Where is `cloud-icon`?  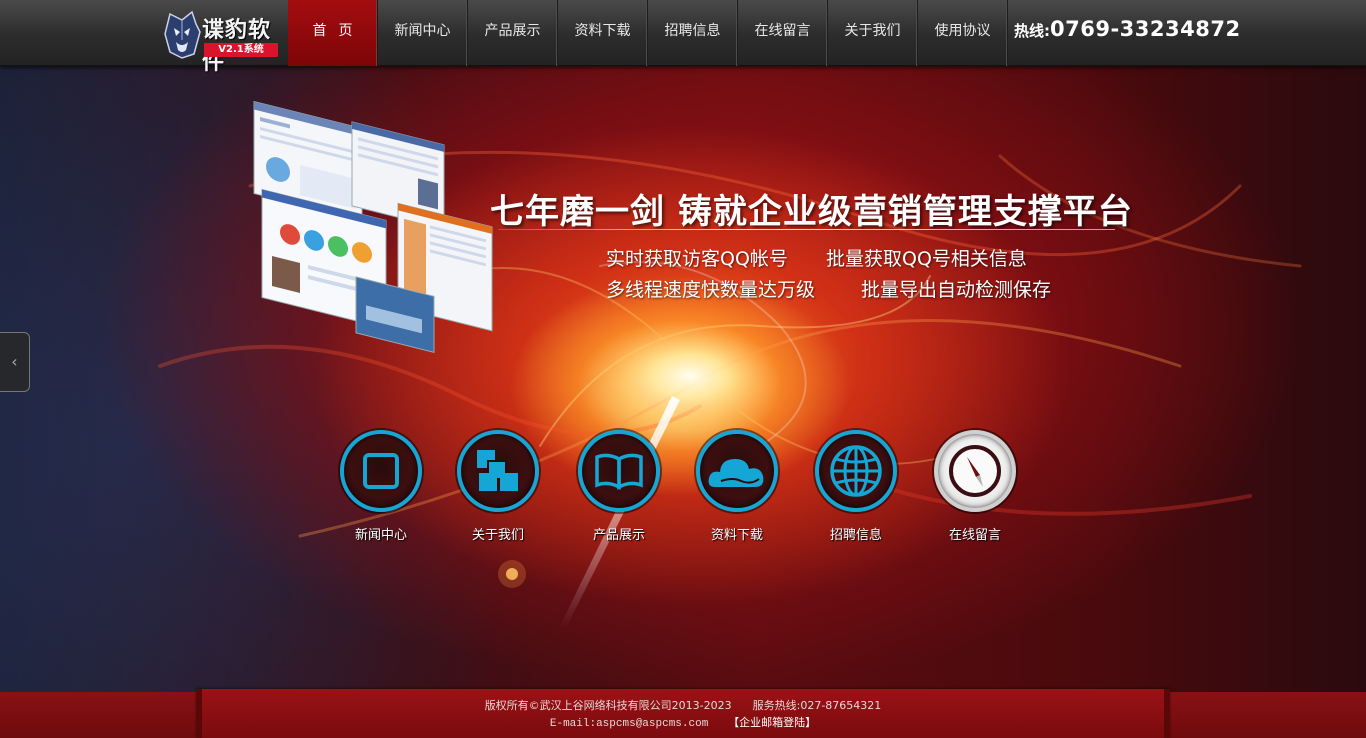 cloud-icon is located at coordinates (736, 473).